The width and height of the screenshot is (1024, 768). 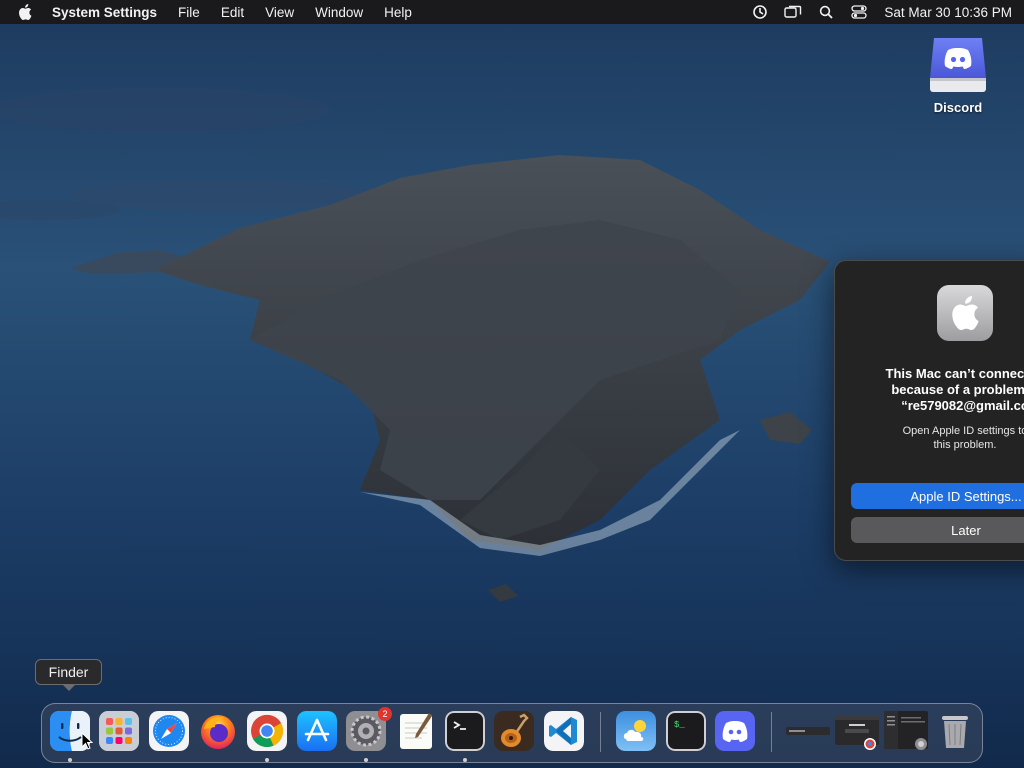 I want to click on terminal-icon, so click(x=465, y=731).